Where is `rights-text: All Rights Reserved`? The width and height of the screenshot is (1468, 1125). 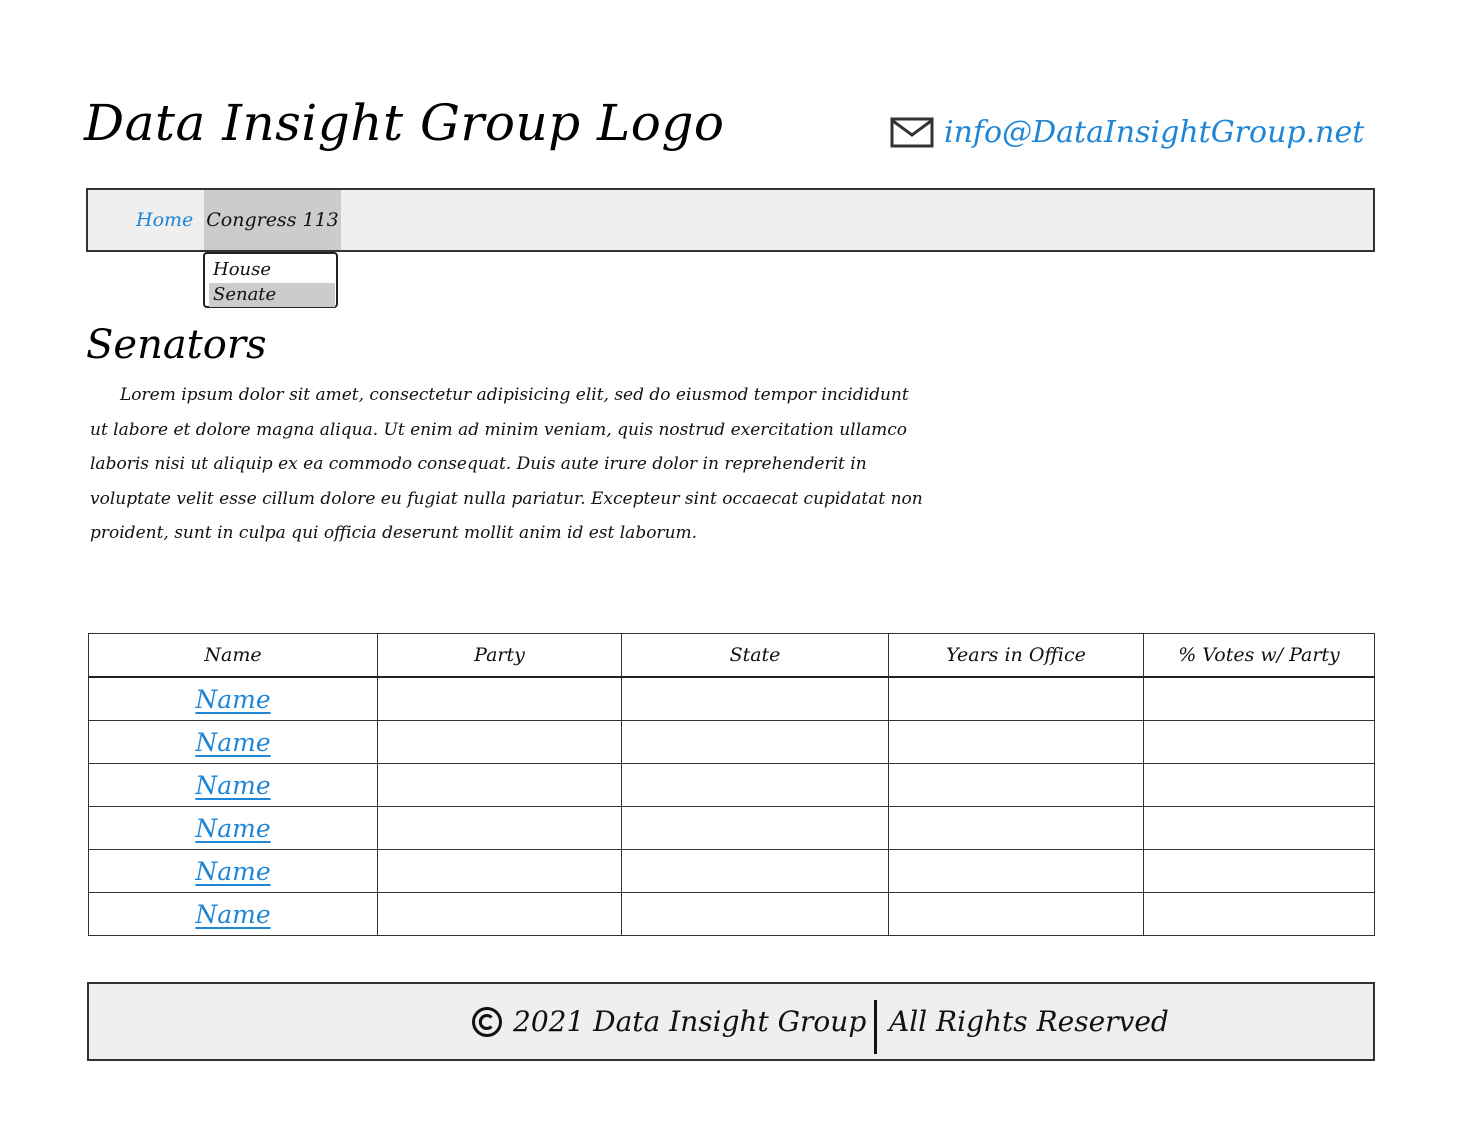
rights-text: All Rights Reserved is located at coordinates (1029, 1021).